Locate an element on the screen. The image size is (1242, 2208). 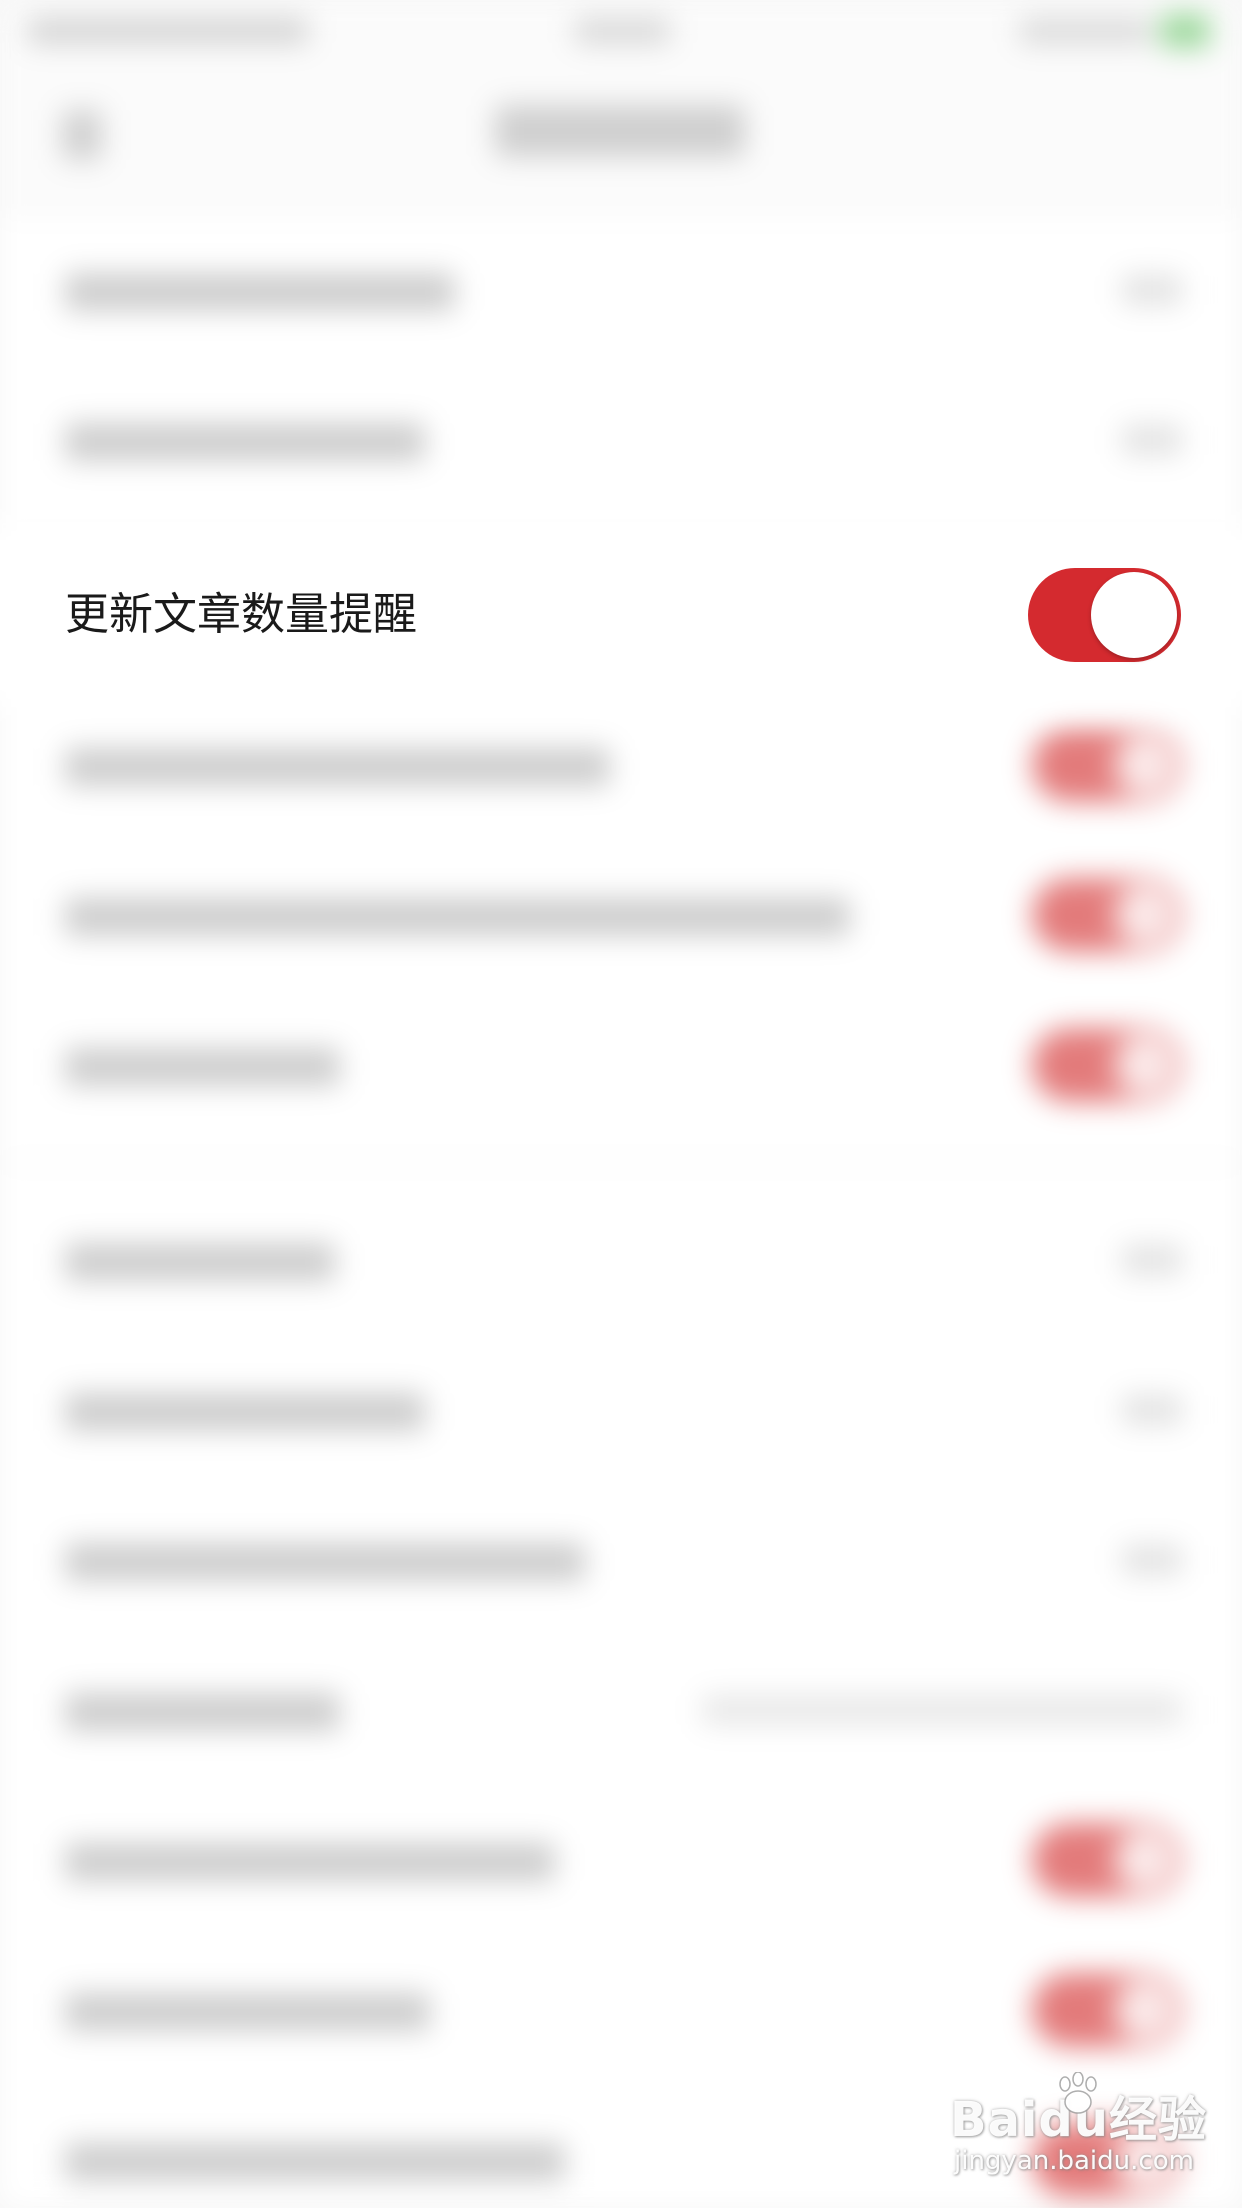
update-reminder-toggle is located at coordinates (1104, 615).